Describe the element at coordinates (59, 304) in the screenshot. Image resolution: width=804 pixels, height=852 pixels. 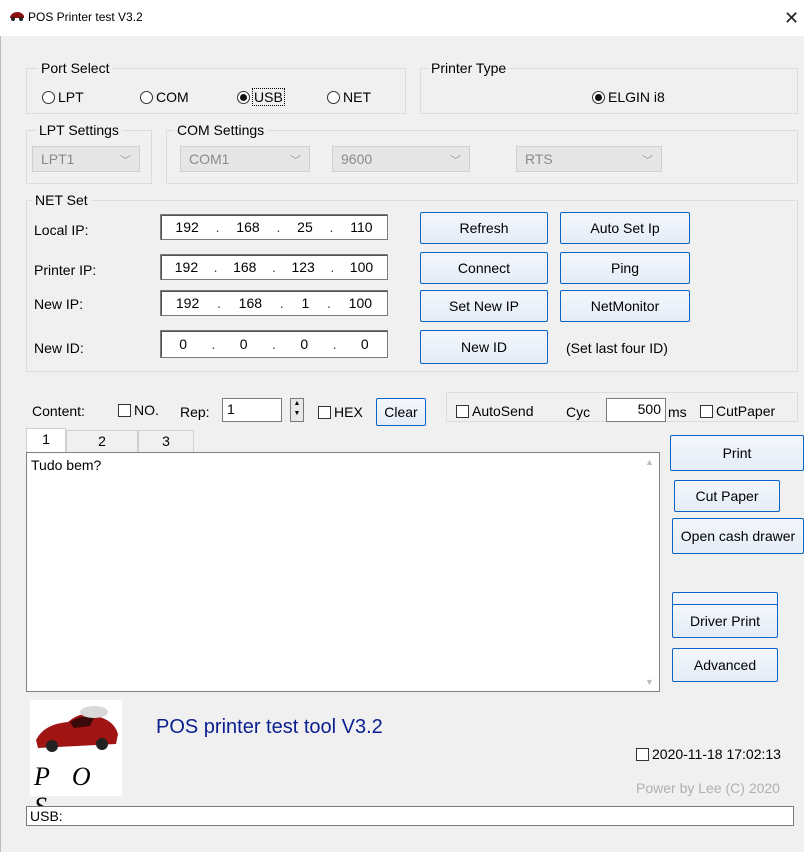
I see `new-ip-label: New IP:` at that location.